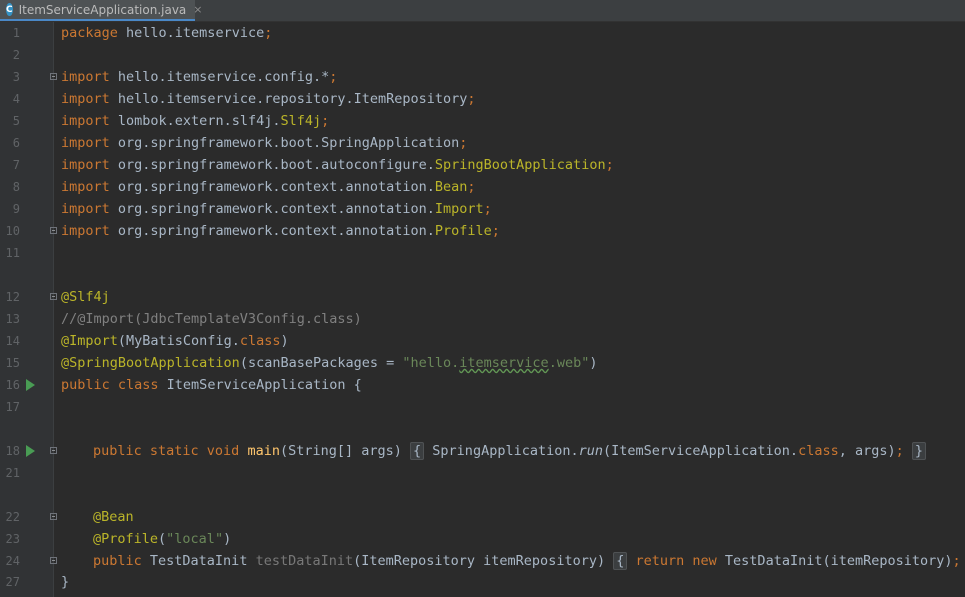 The image size is (965, 597). I want to click on code-line: 27}, so click(482, 582).